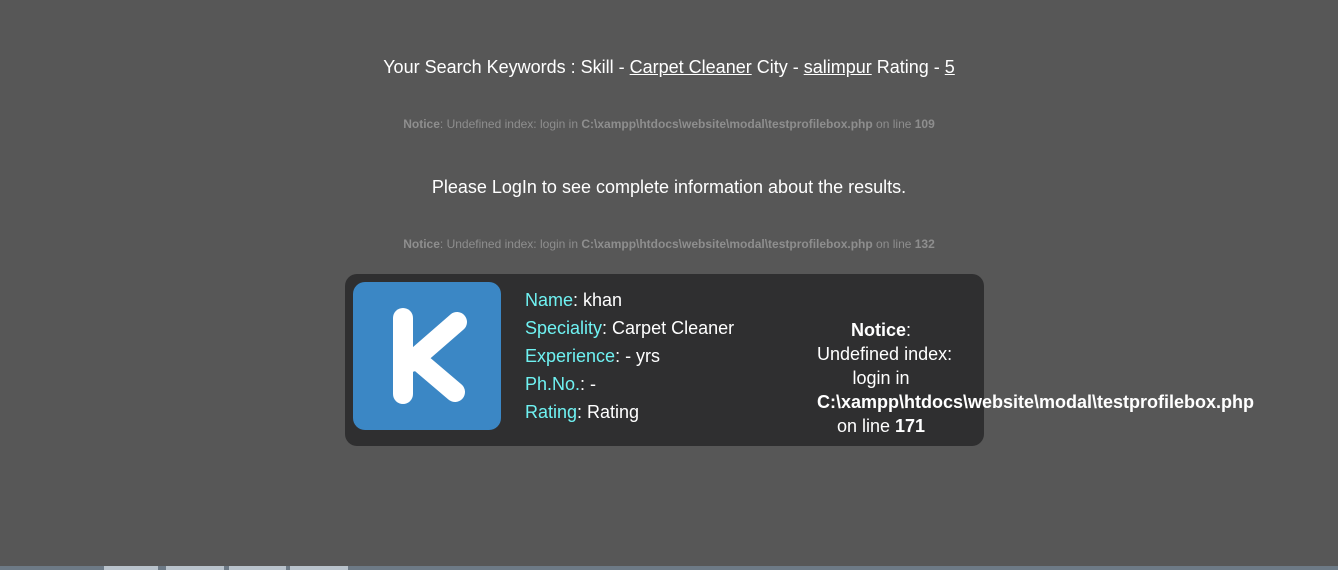 The width and height of the screenshot is (1338, 570). I want to click on speciality-value: : Carpet Cleaner, so click(668, 328).